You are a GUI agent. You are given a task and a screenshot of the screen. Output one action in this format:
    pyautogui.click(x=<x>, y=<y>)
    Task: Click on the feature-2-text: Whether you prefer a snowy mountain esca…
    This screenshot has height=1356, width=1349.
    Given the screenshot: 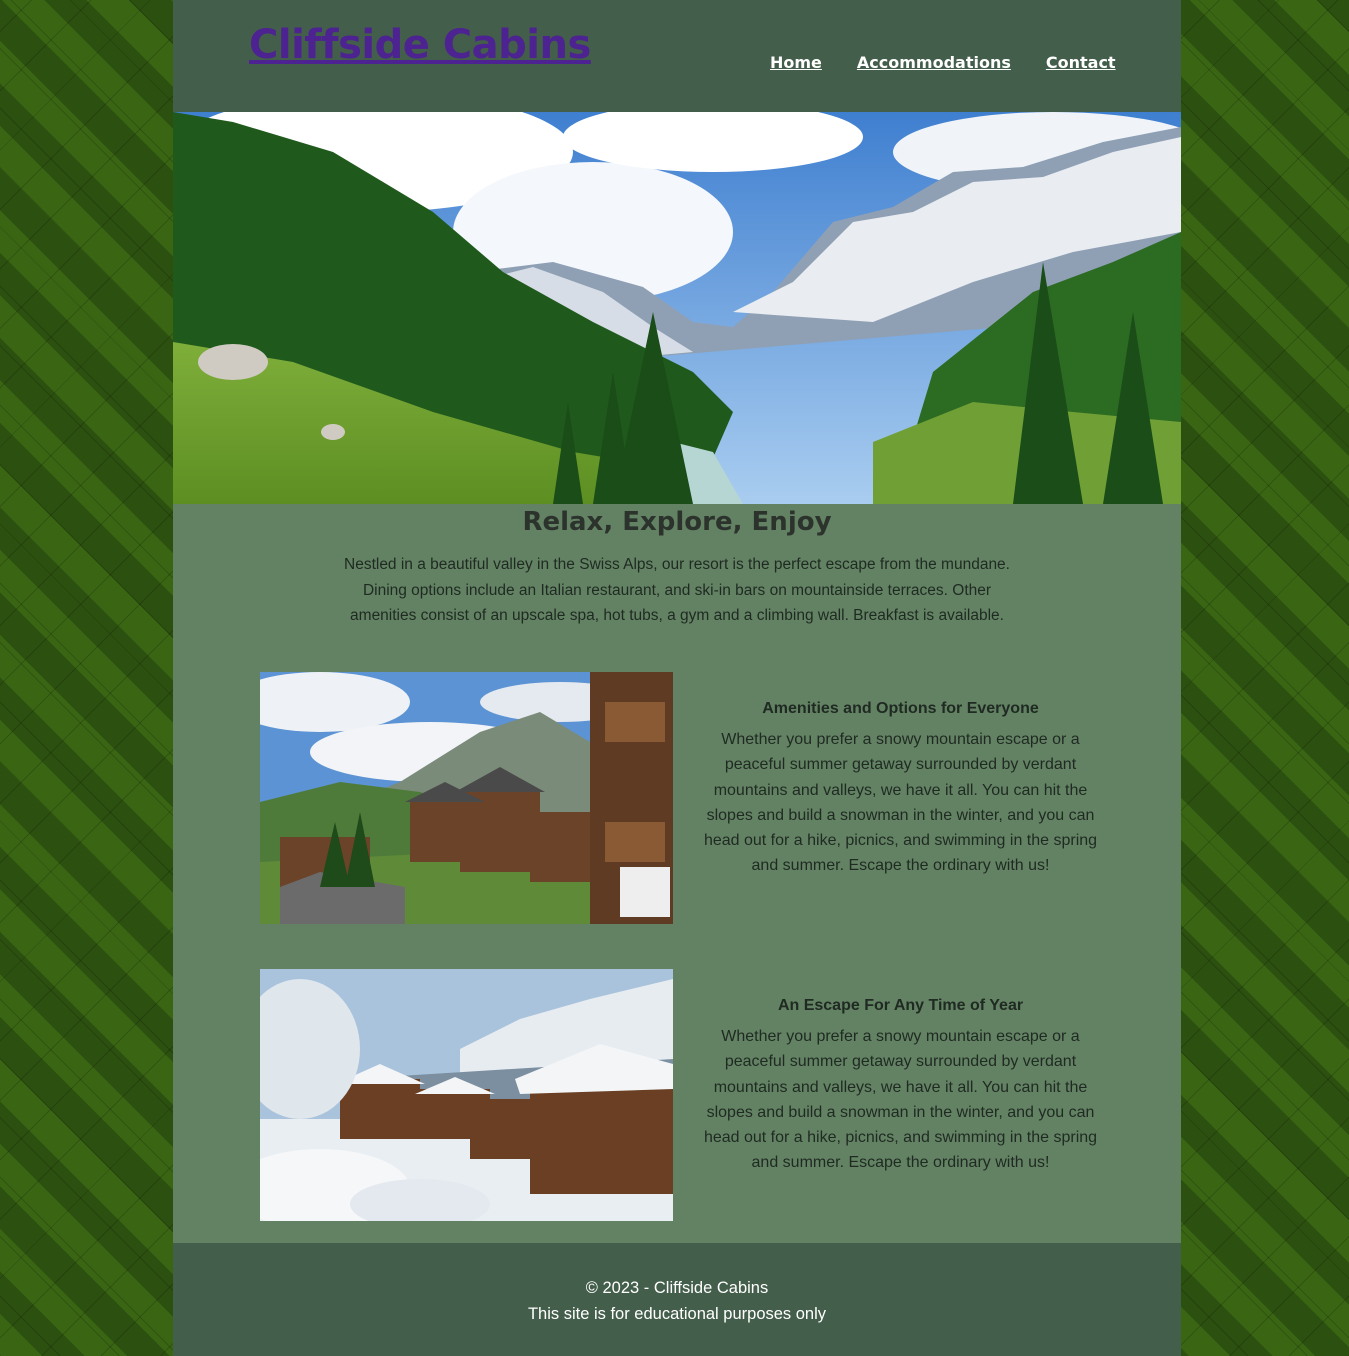 What is the action you would take?
    pyautogui.click(x=900, y=1100)
    